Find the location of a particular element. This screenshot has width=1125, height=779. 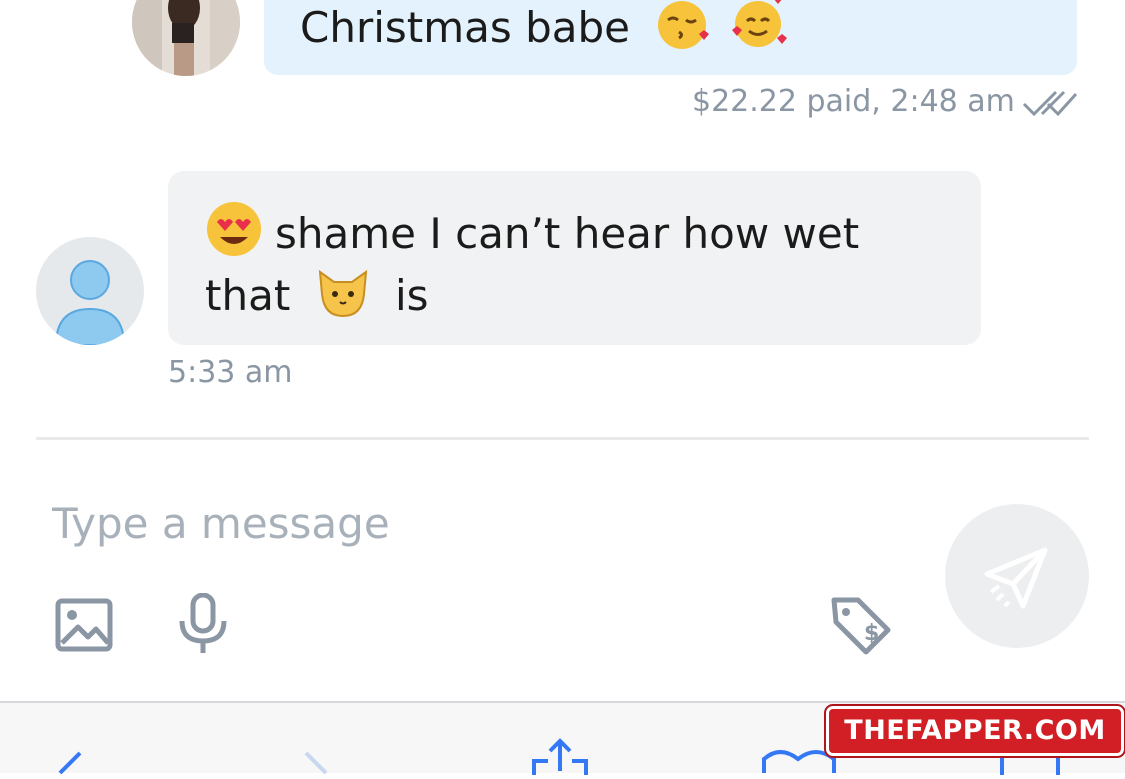

received-message-line-2: that is is located at coordinates (317, 298).